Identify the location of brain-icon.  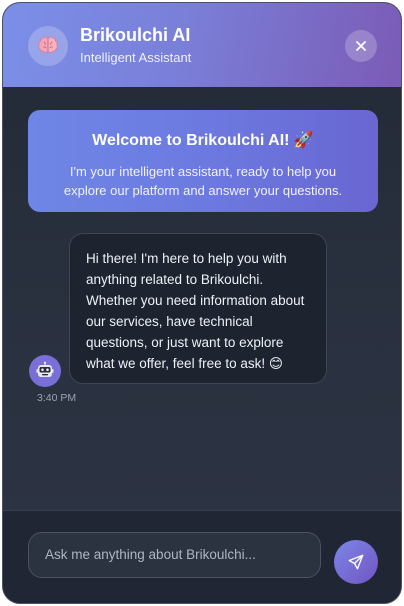
(48, 44).